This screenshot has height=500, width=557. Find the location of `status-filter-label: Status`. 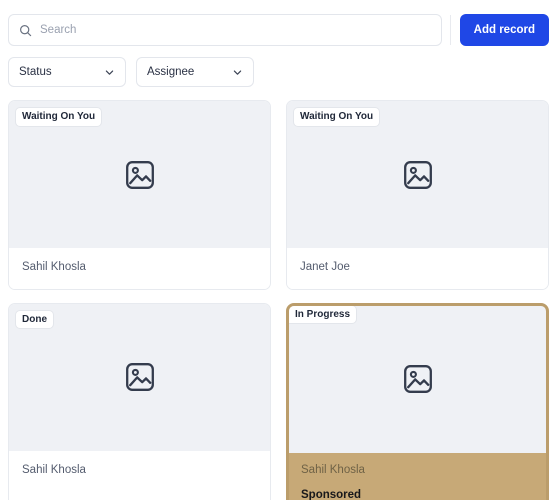

status-filter-label: Status is located at coordinates (35, 72).